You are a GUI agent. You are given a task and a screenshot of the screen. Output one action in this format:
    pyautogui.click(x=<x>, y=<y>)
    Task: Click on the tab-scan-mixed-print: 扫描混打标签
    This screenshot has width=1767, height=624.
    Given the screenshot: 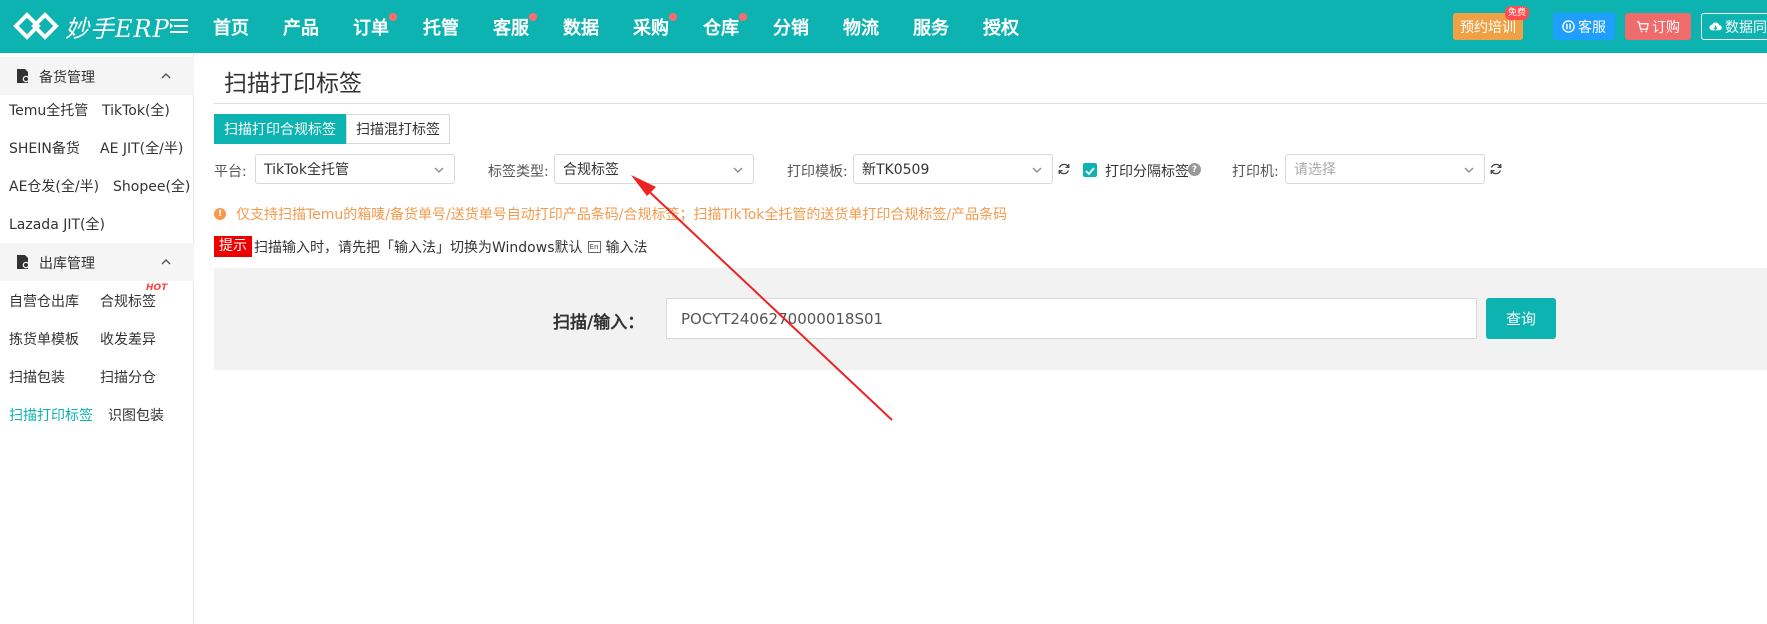 What is the action you would take?
    pyautogui.click(x=398, y=129)
    